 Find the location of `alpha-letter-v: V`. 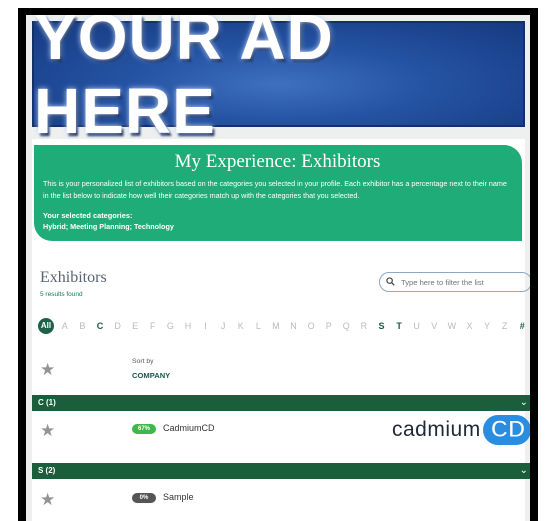

alpha-letter-v: V is located at coordinates (434, 326).